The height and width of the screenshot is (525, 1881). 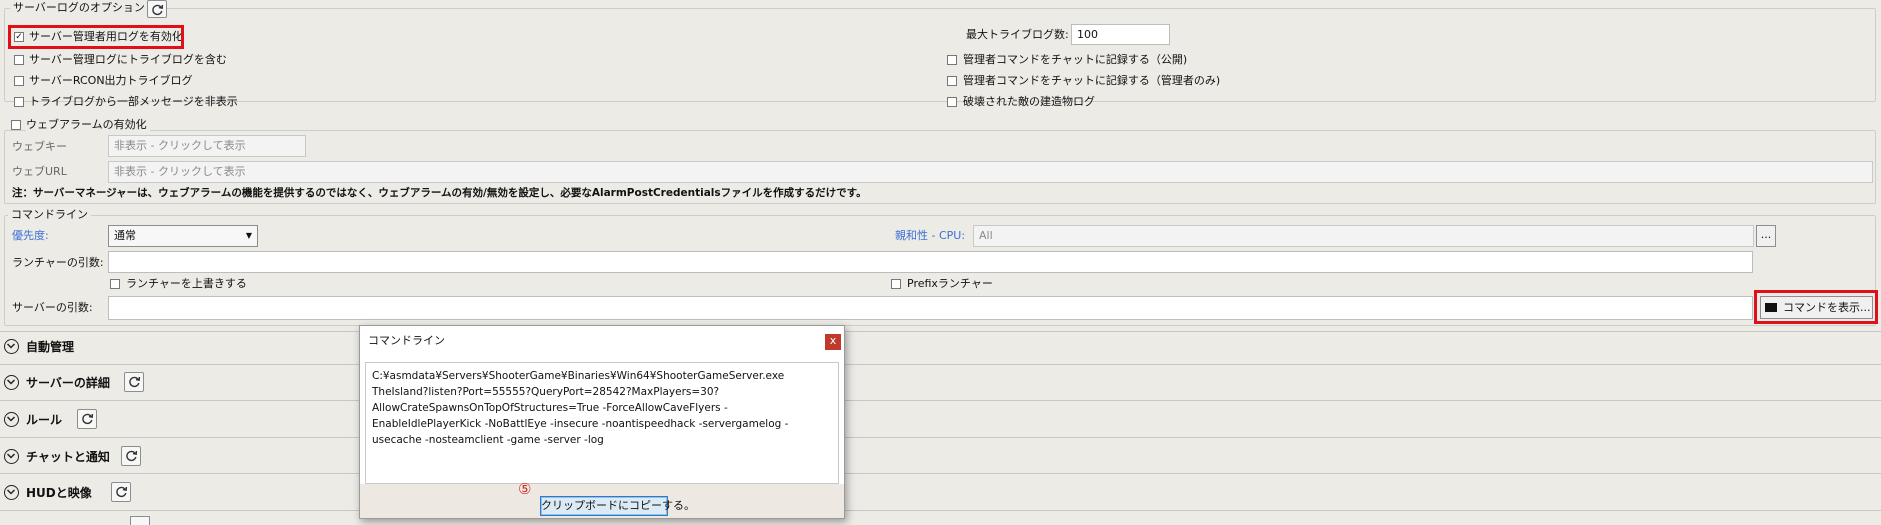 I want to click on include-tribe-logs-checkbox, so click(x=19, y=60).